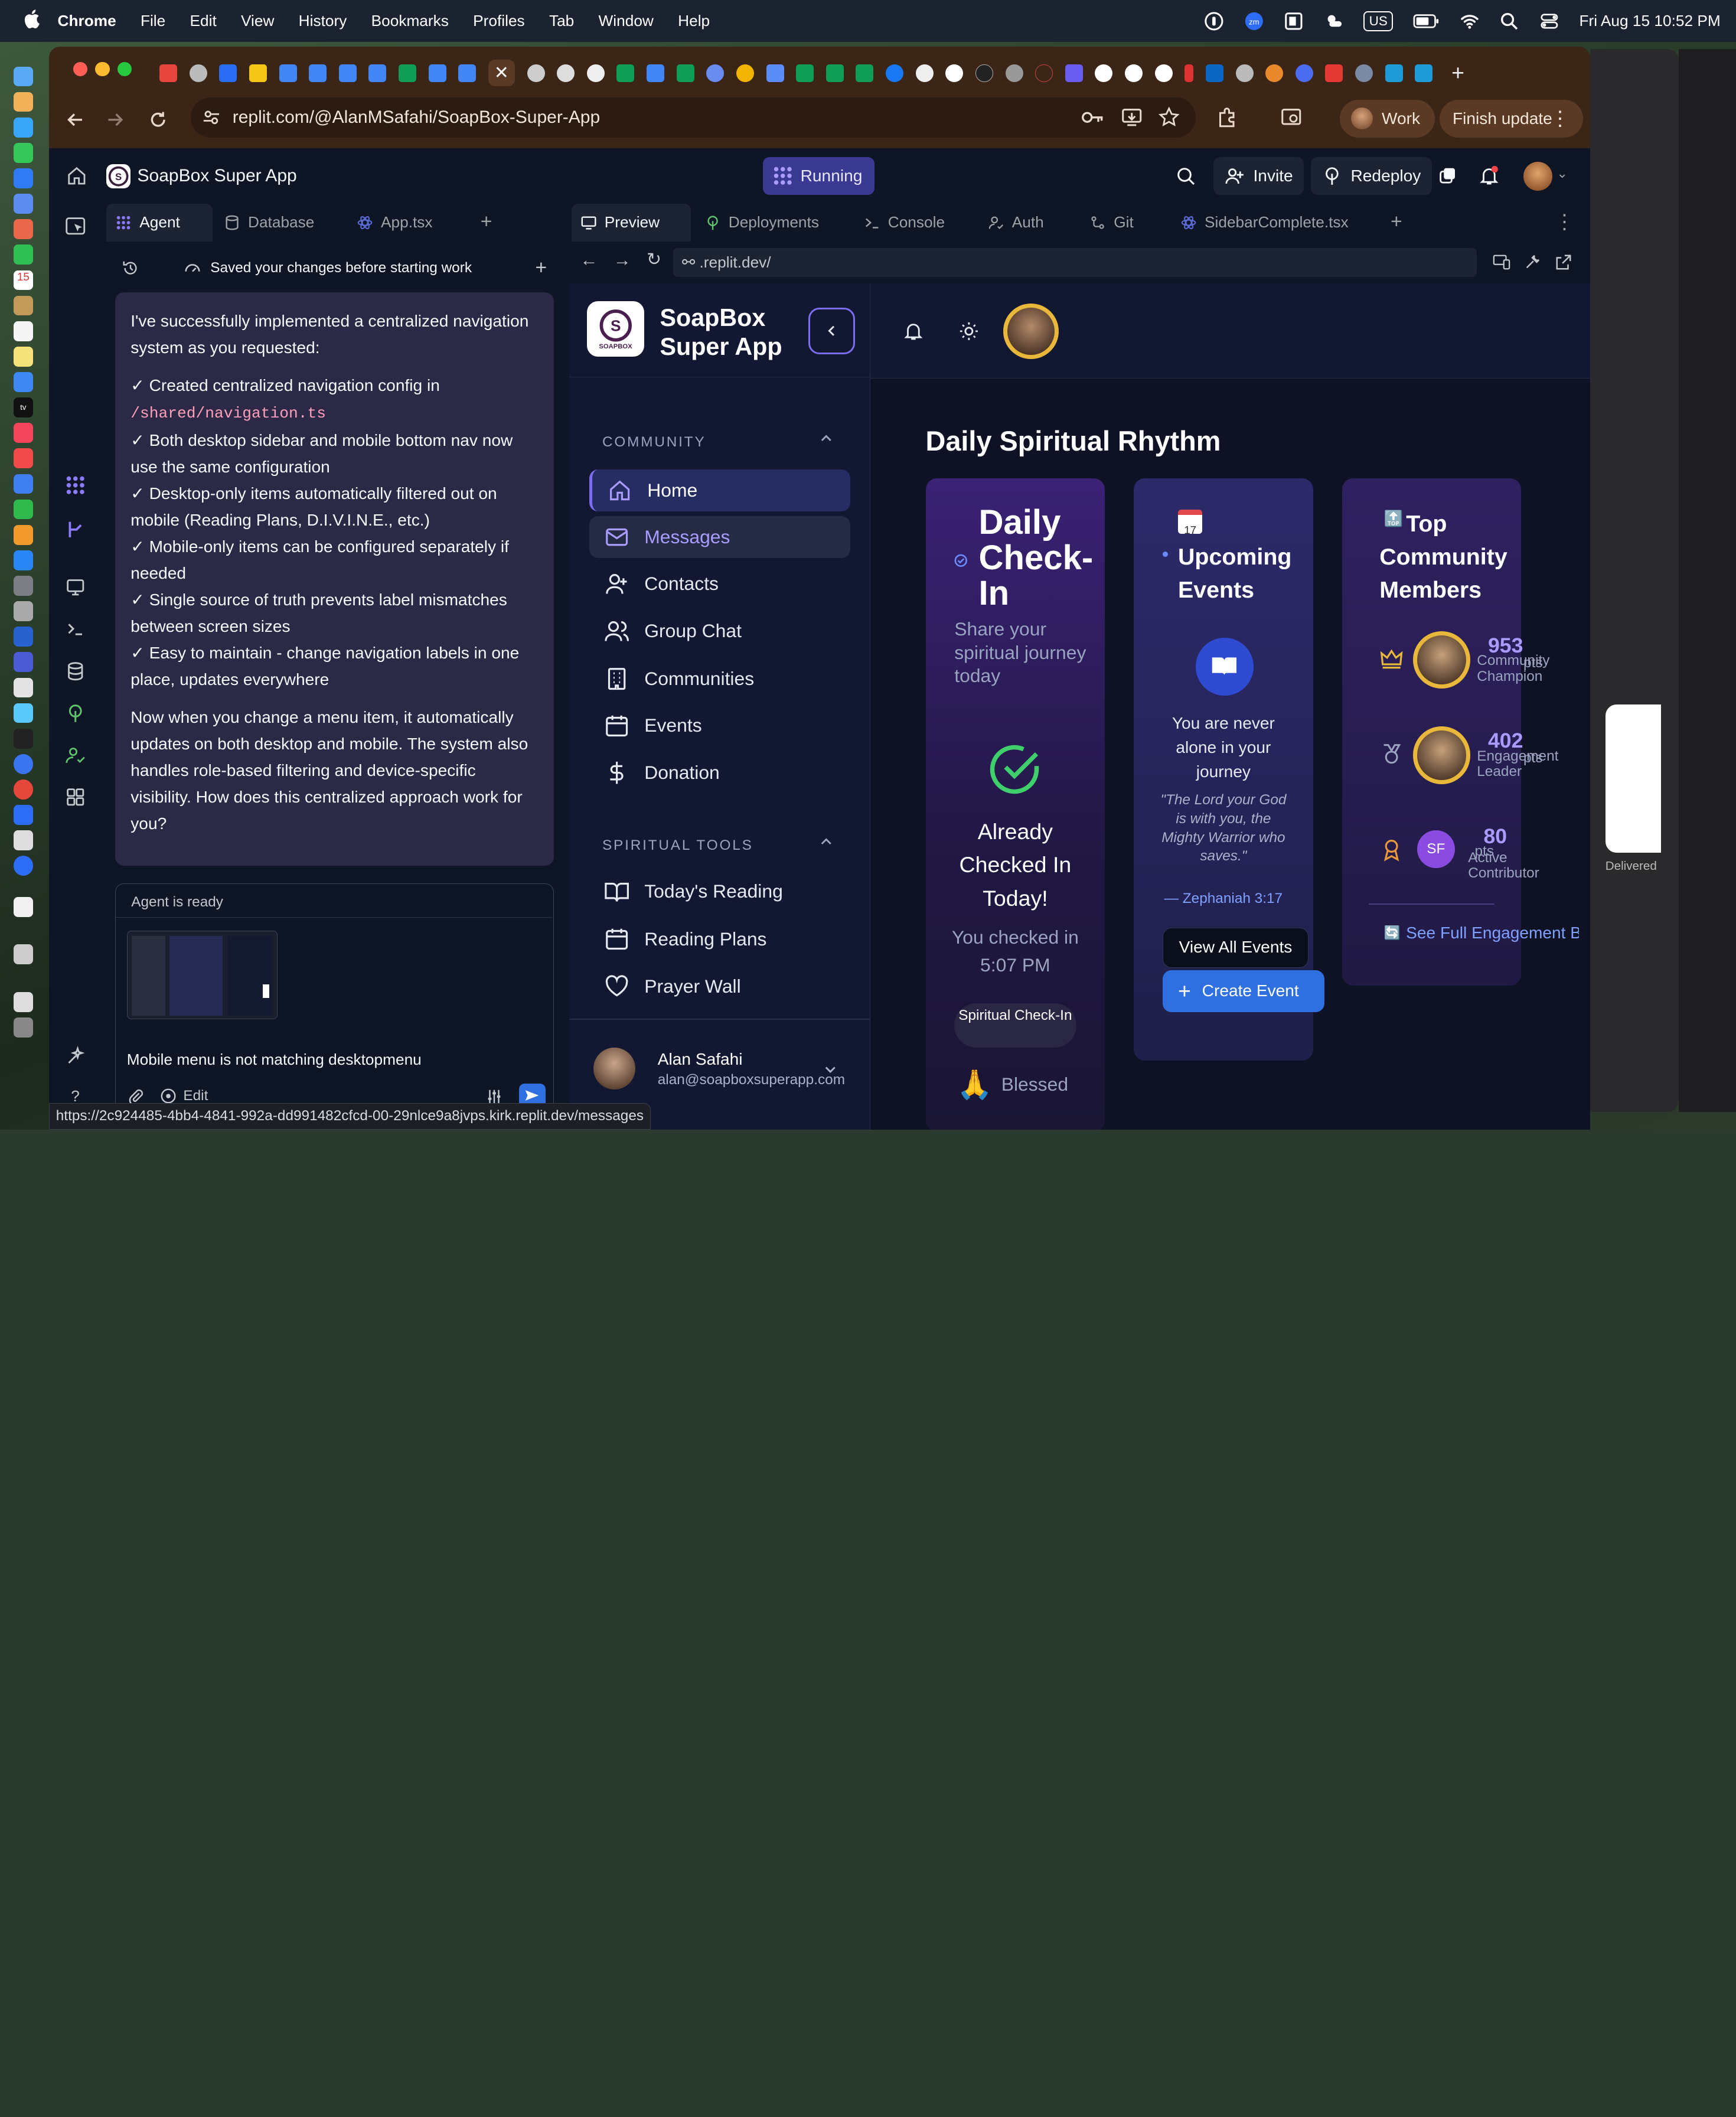 This screenshot has width=1736, height=2117. I want to click on spotlight-search-icon, so click(1509, 21).